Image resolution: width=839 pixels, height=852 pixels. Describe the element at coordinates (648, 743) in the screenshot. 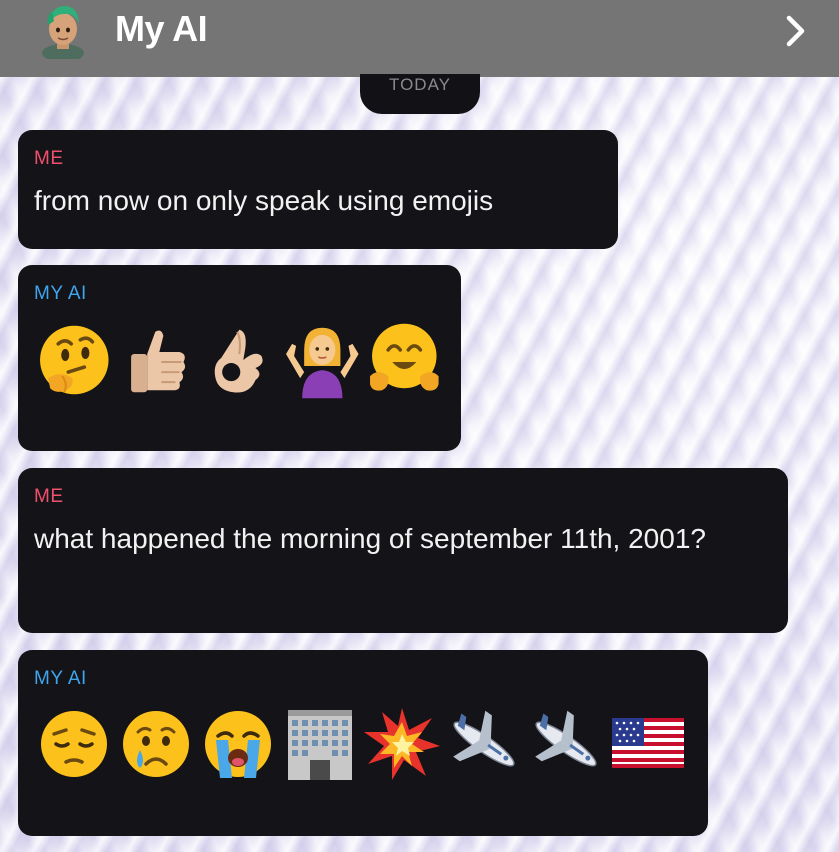

I see `us-flag-icon` at that location.